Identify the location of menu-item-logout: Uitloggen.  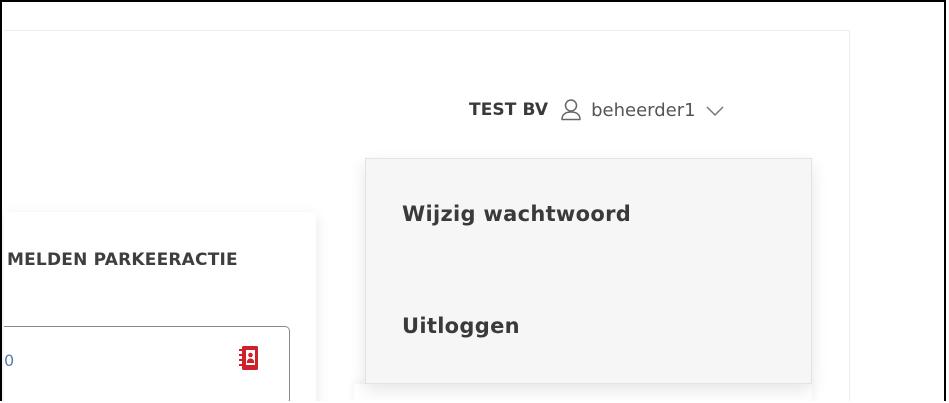
(461, 326).